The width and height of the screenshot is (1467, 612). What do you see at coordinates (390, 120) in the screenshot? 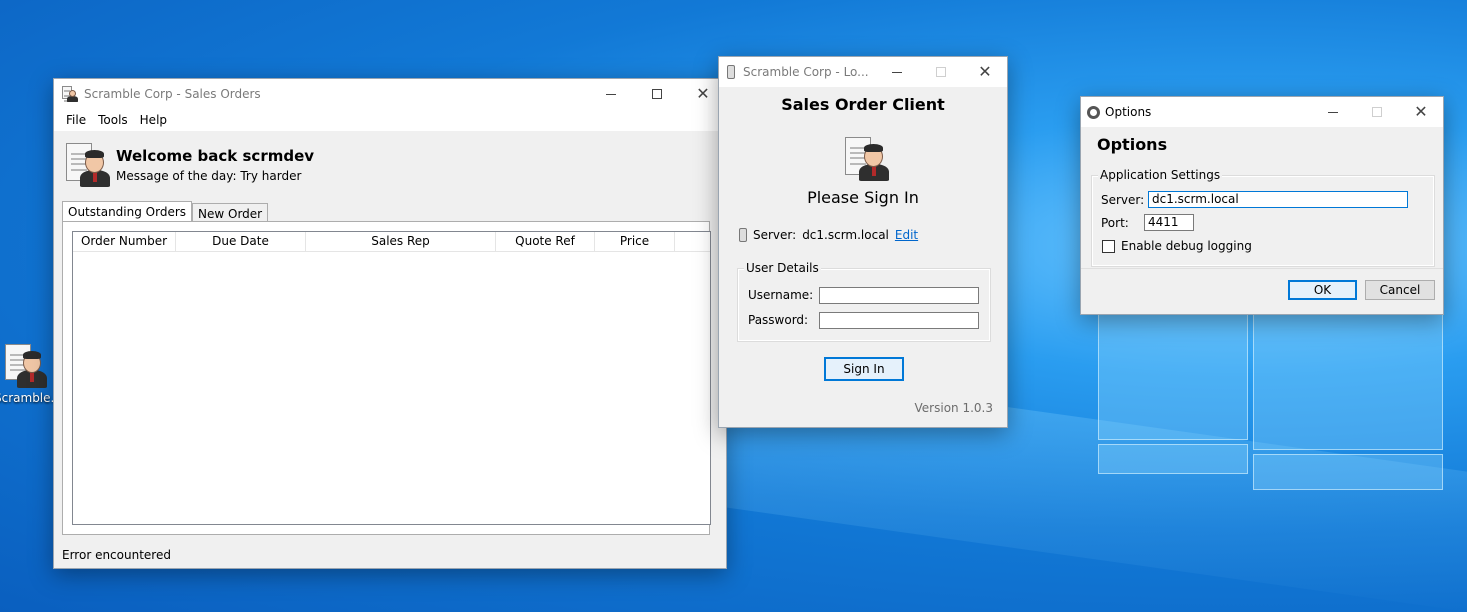
I see `menu-bar: File Tools Help` at bounding box center [390, 120].